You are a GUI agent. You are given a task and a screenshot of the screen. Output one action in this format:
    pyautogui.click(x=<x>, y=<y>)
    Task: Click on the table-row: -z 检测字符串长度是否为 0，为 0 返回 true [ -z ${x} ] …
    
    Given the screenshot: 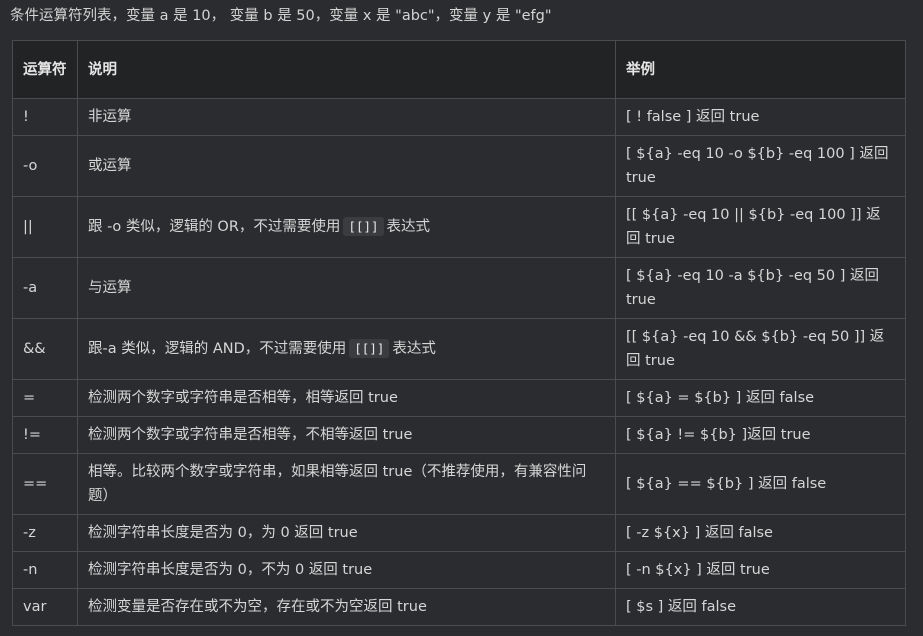 What is the action you would take?
    pyautogui.click(x=459, y=533)
    